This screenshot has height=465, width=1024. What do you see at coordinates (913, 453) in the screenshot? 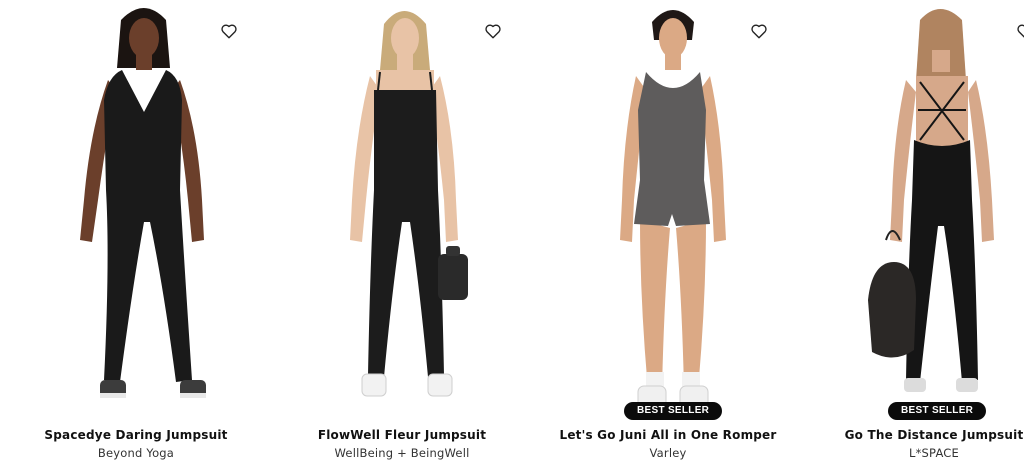
I see `product-brand: L*SPACE` at bounding box center [913, 453].